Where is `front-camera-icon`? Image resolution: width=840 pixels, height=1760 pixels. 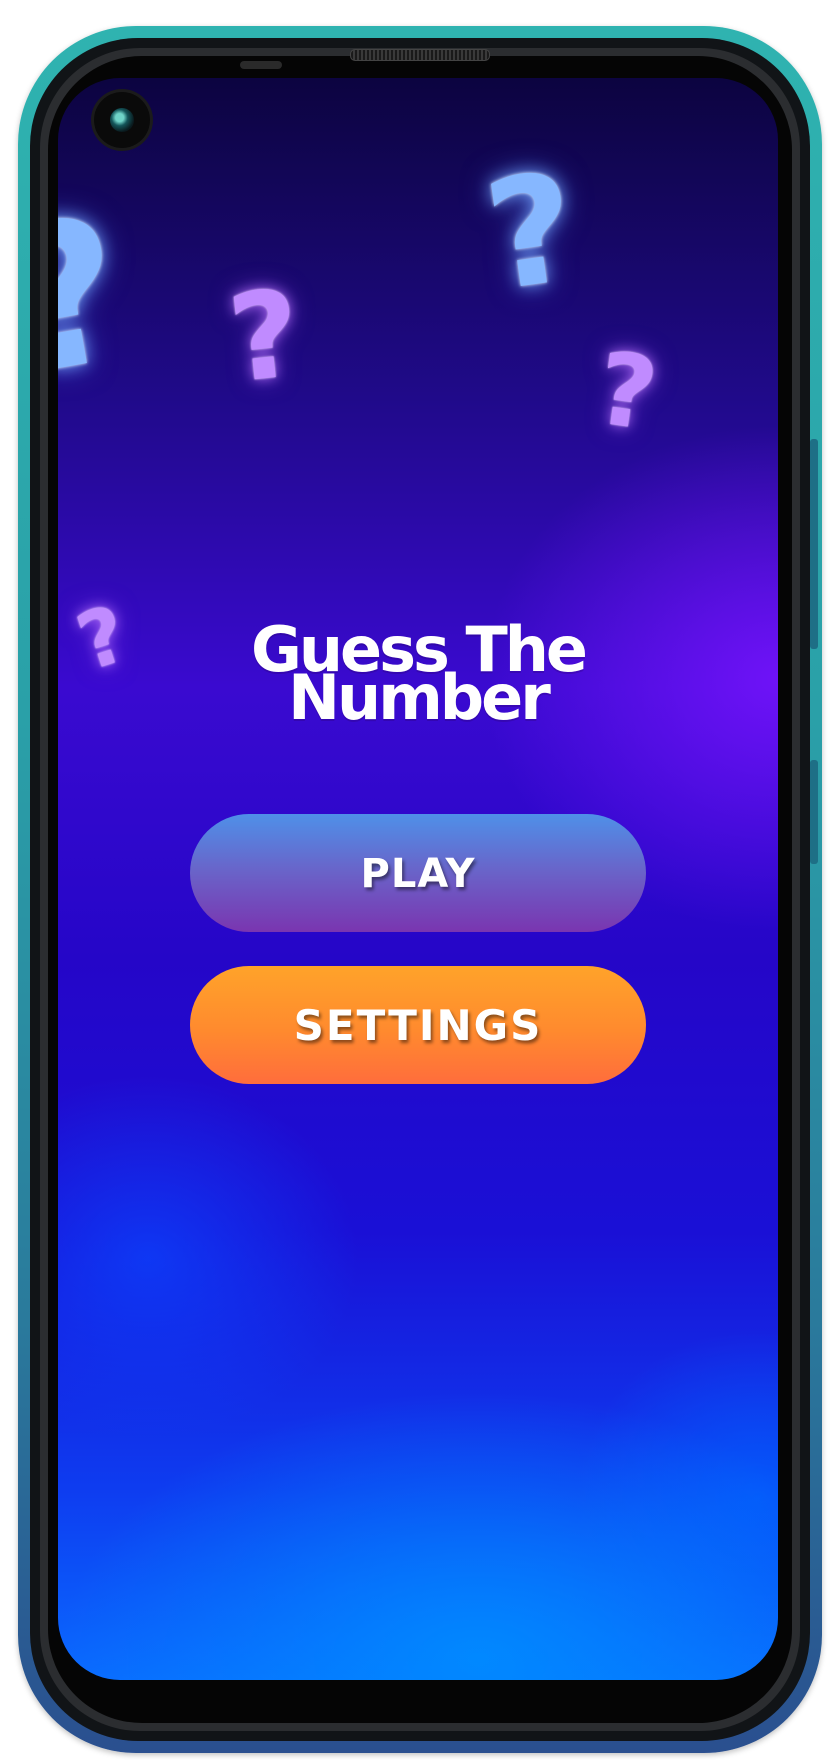 front-camera-icon is located at coordinates (122, 120).